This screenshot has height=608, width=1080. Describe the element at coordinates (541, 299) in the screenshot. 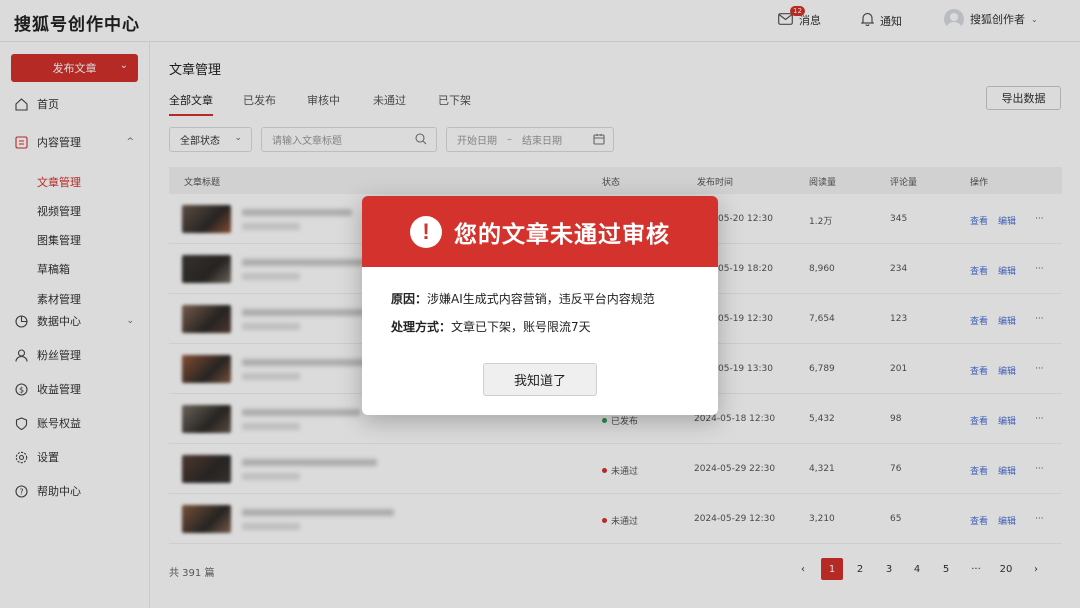

I see `reason-text: 涉嫌AI生成式内容营销，违反平台内容规范` at that location.